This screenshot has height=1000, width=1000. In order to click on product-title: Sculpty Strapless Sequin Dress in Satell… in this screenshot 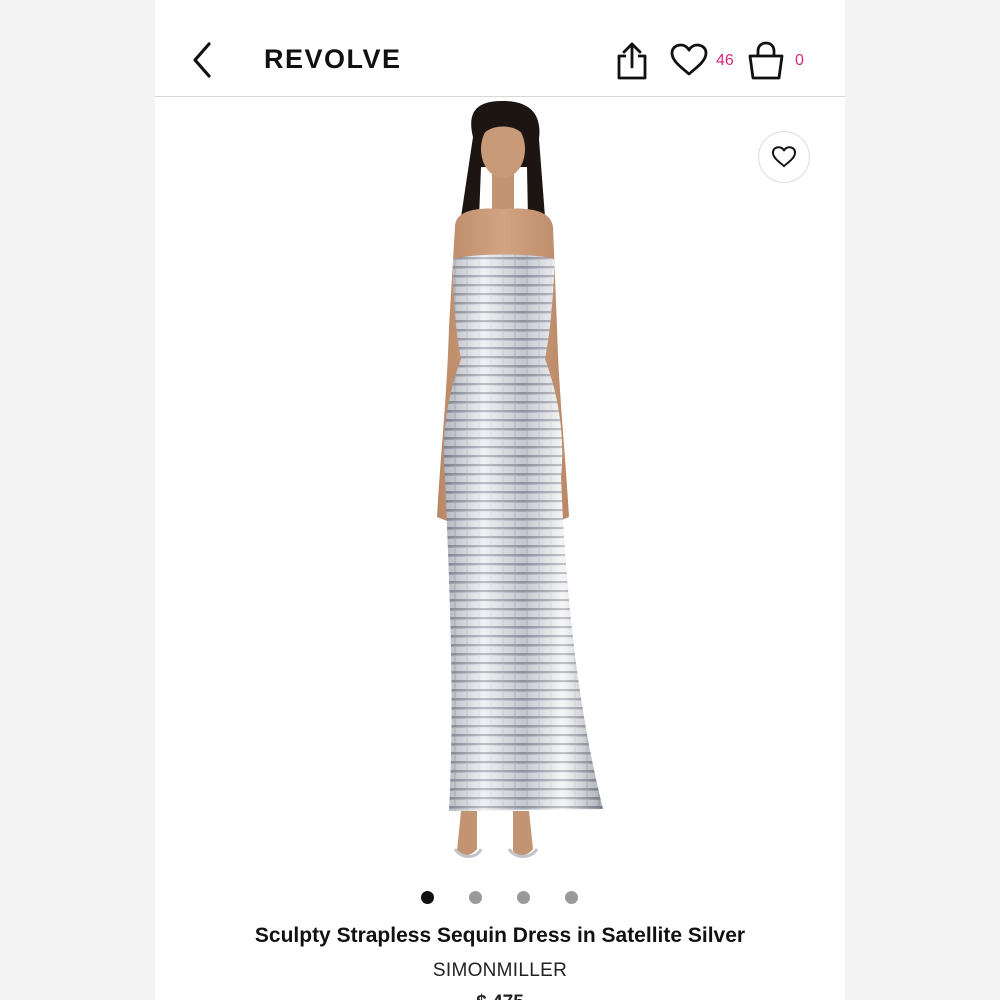, I will do `click(500, 935)`.